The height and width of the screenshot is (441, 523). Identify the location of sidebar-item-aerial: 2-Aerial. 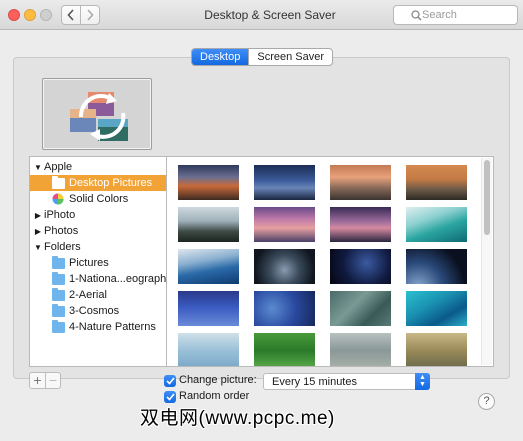
(98, 295).